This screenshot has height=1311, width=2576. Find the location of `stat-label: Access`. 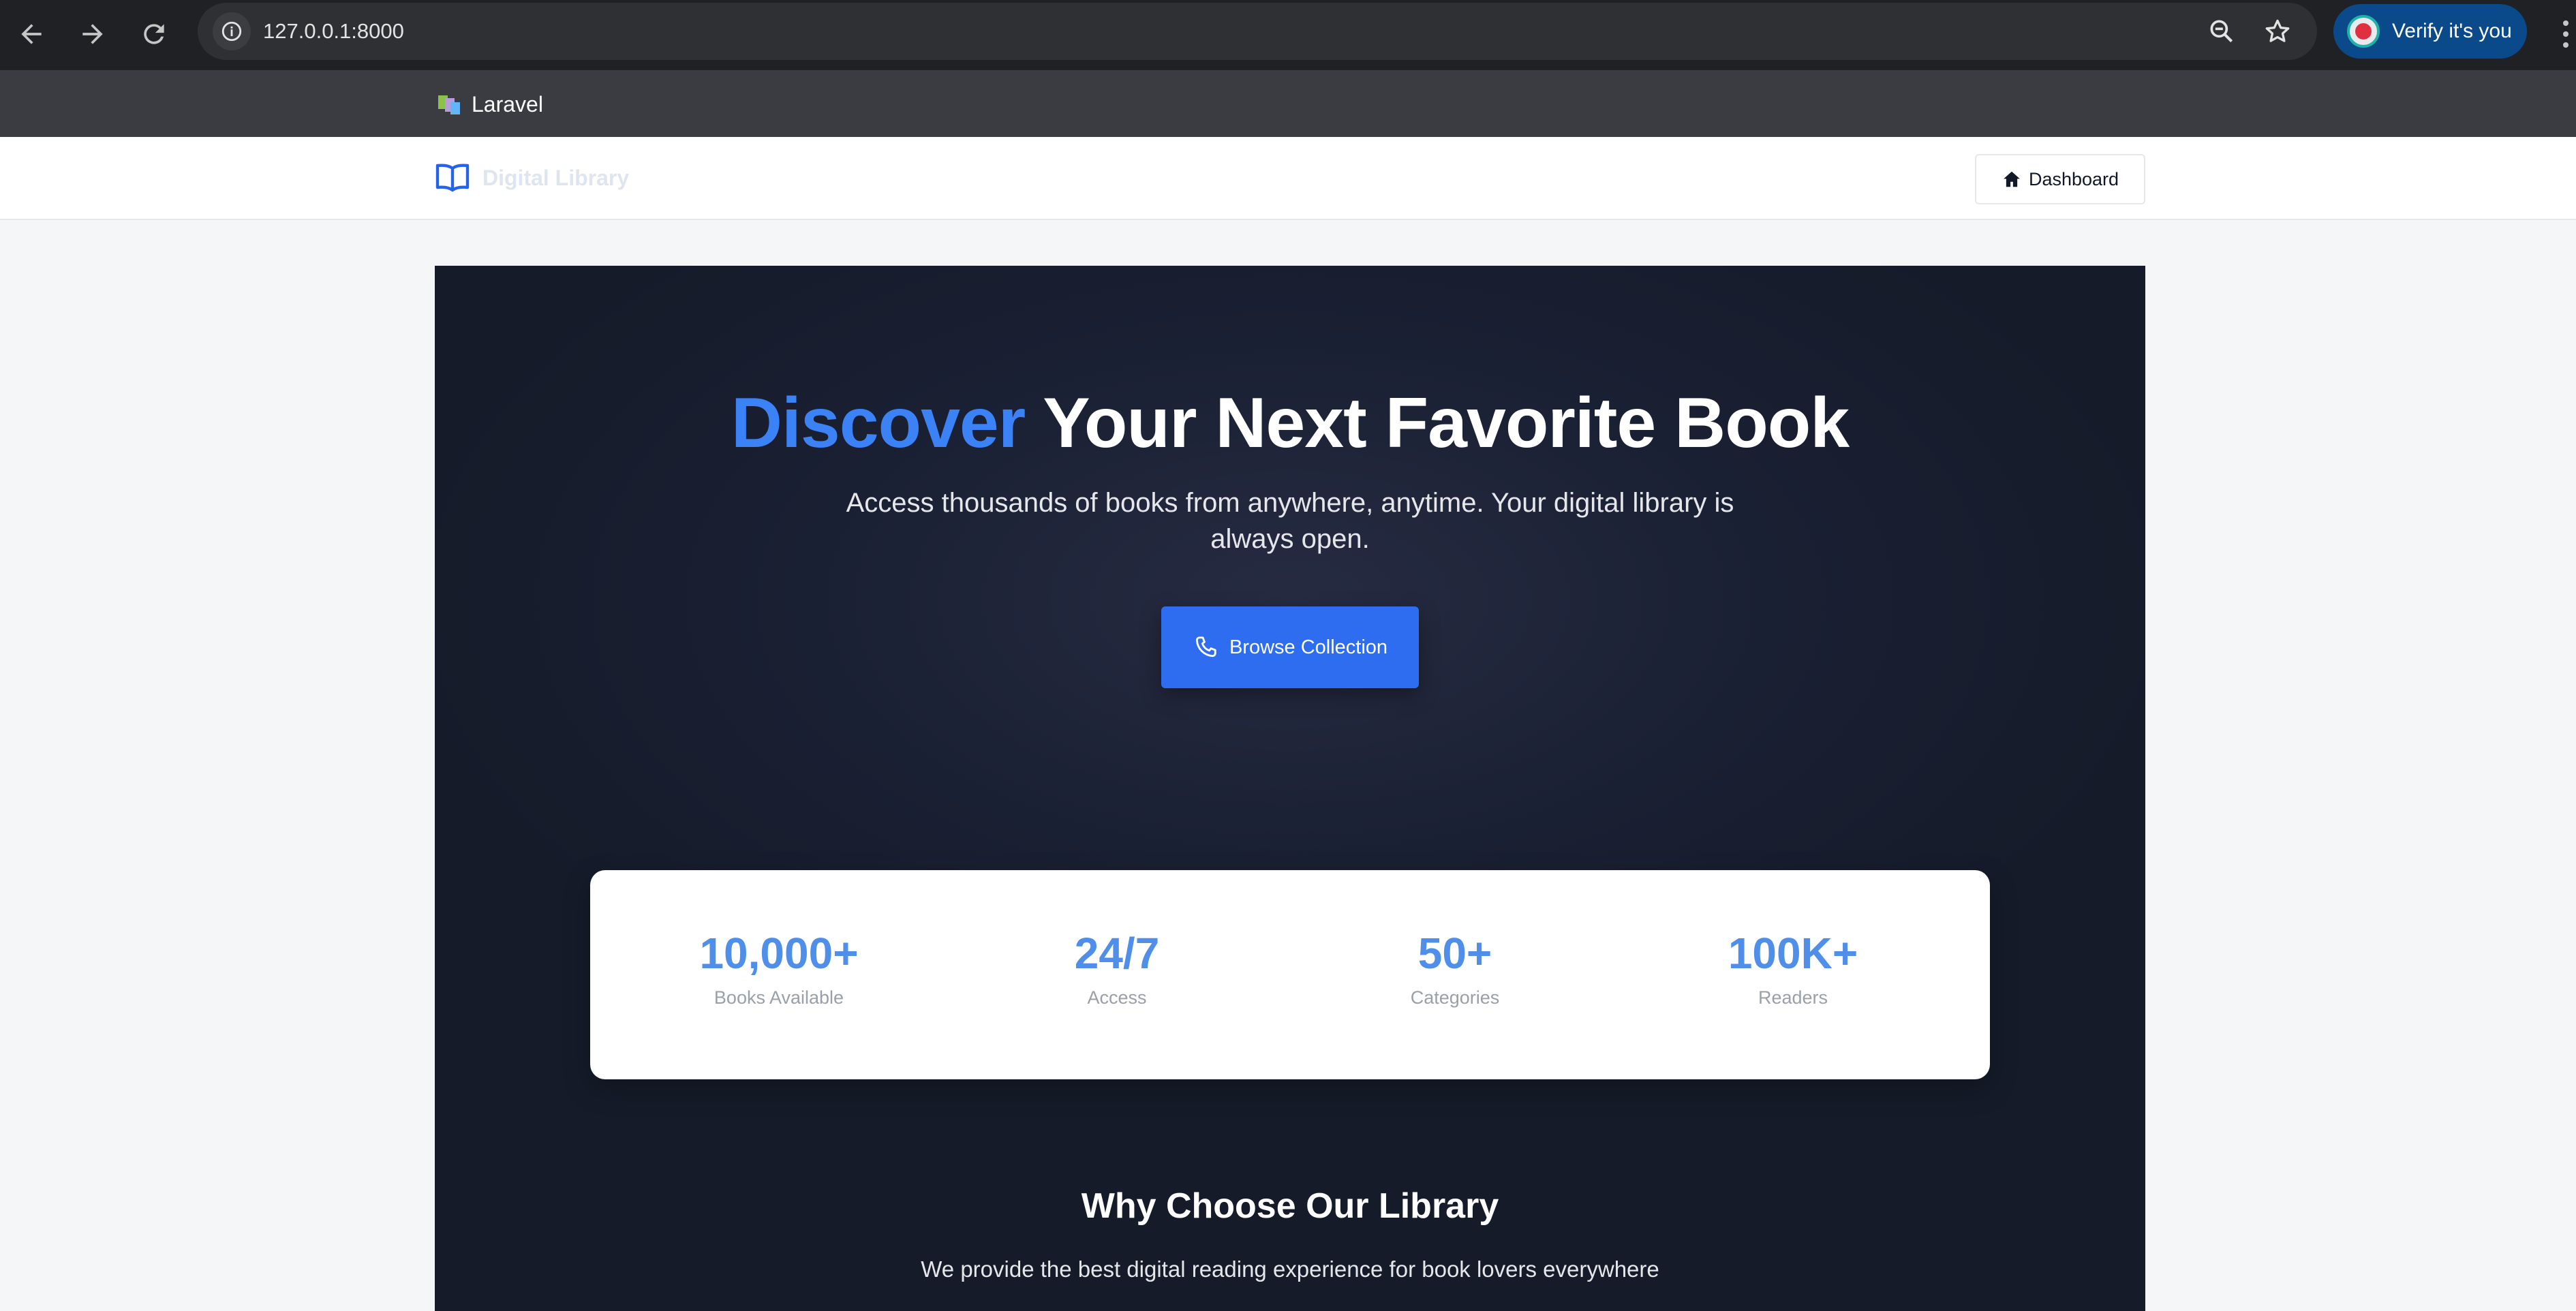

stat-label: Access is located at coordinates (1117, 997).